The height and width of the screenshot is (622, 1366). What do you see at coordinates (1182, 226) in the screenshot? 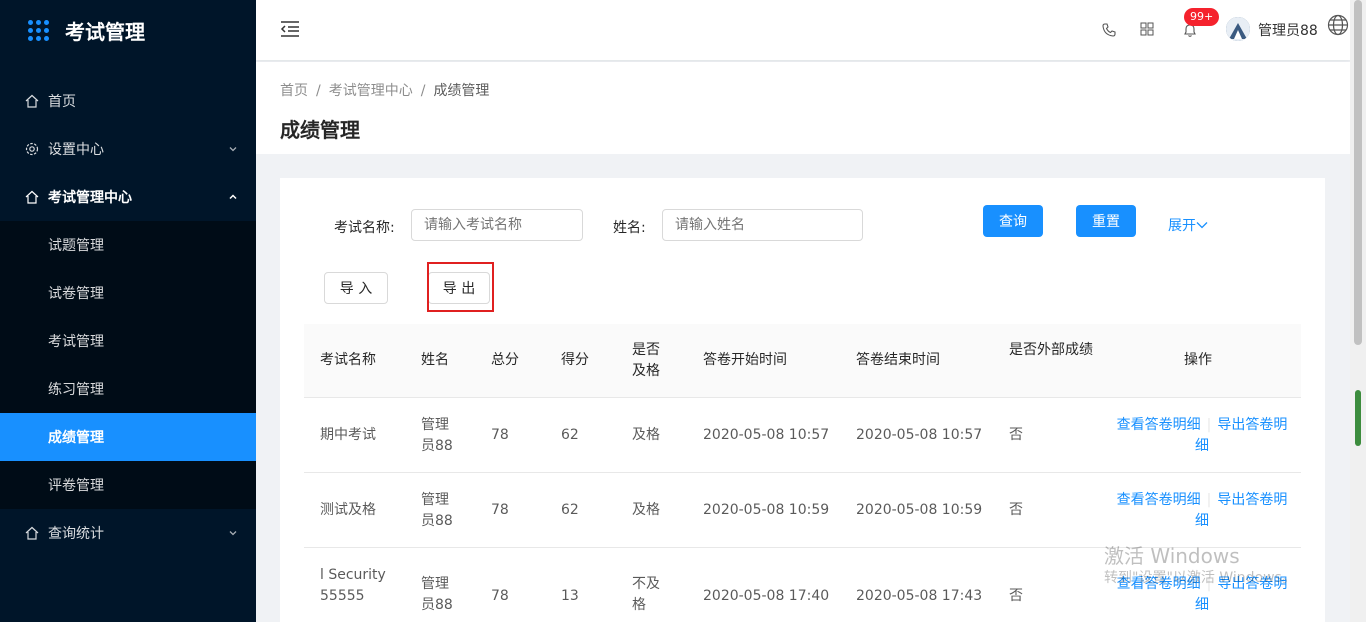
I see `expand-label: 展开` at bounding box center [1182, 226].